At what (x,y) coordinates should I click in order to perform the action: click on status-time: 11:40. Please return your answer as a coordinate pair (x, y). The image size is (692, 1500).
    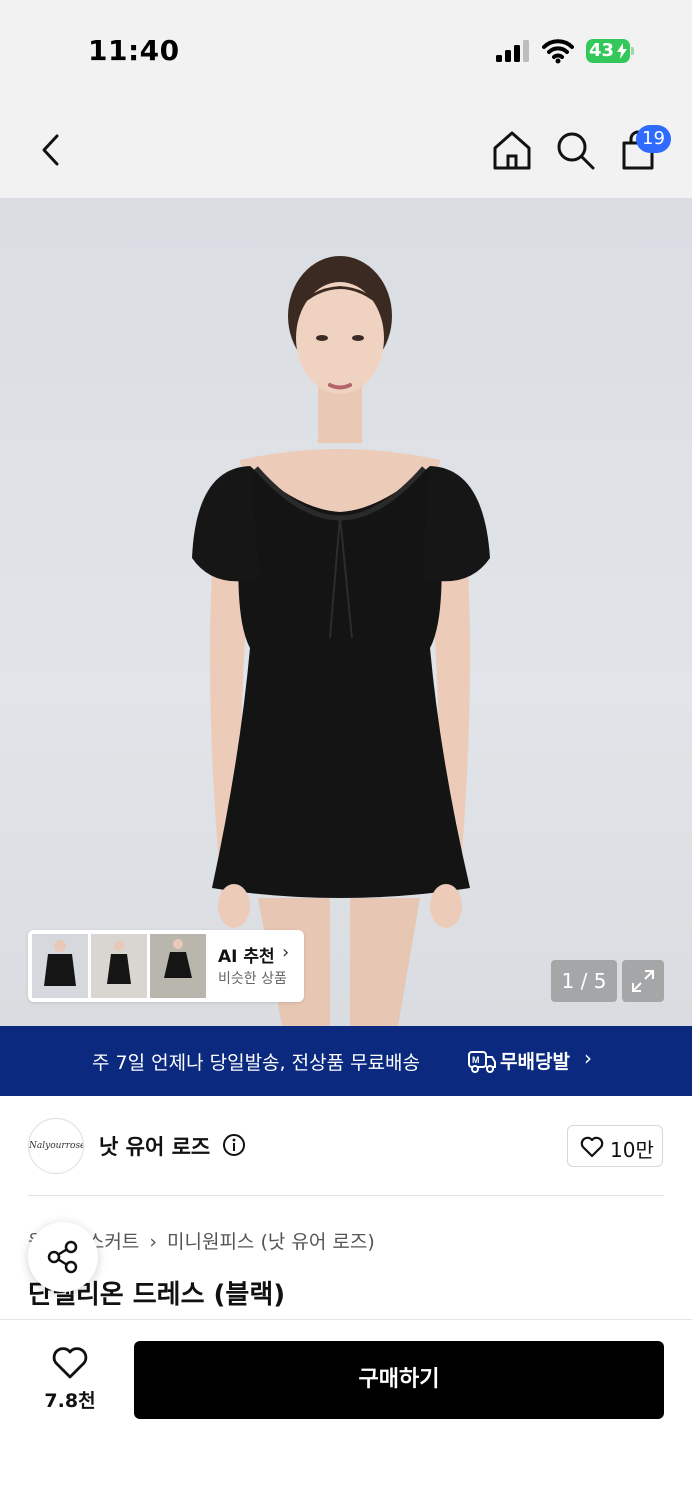
    Looking at the image, I should click on (134, 50).